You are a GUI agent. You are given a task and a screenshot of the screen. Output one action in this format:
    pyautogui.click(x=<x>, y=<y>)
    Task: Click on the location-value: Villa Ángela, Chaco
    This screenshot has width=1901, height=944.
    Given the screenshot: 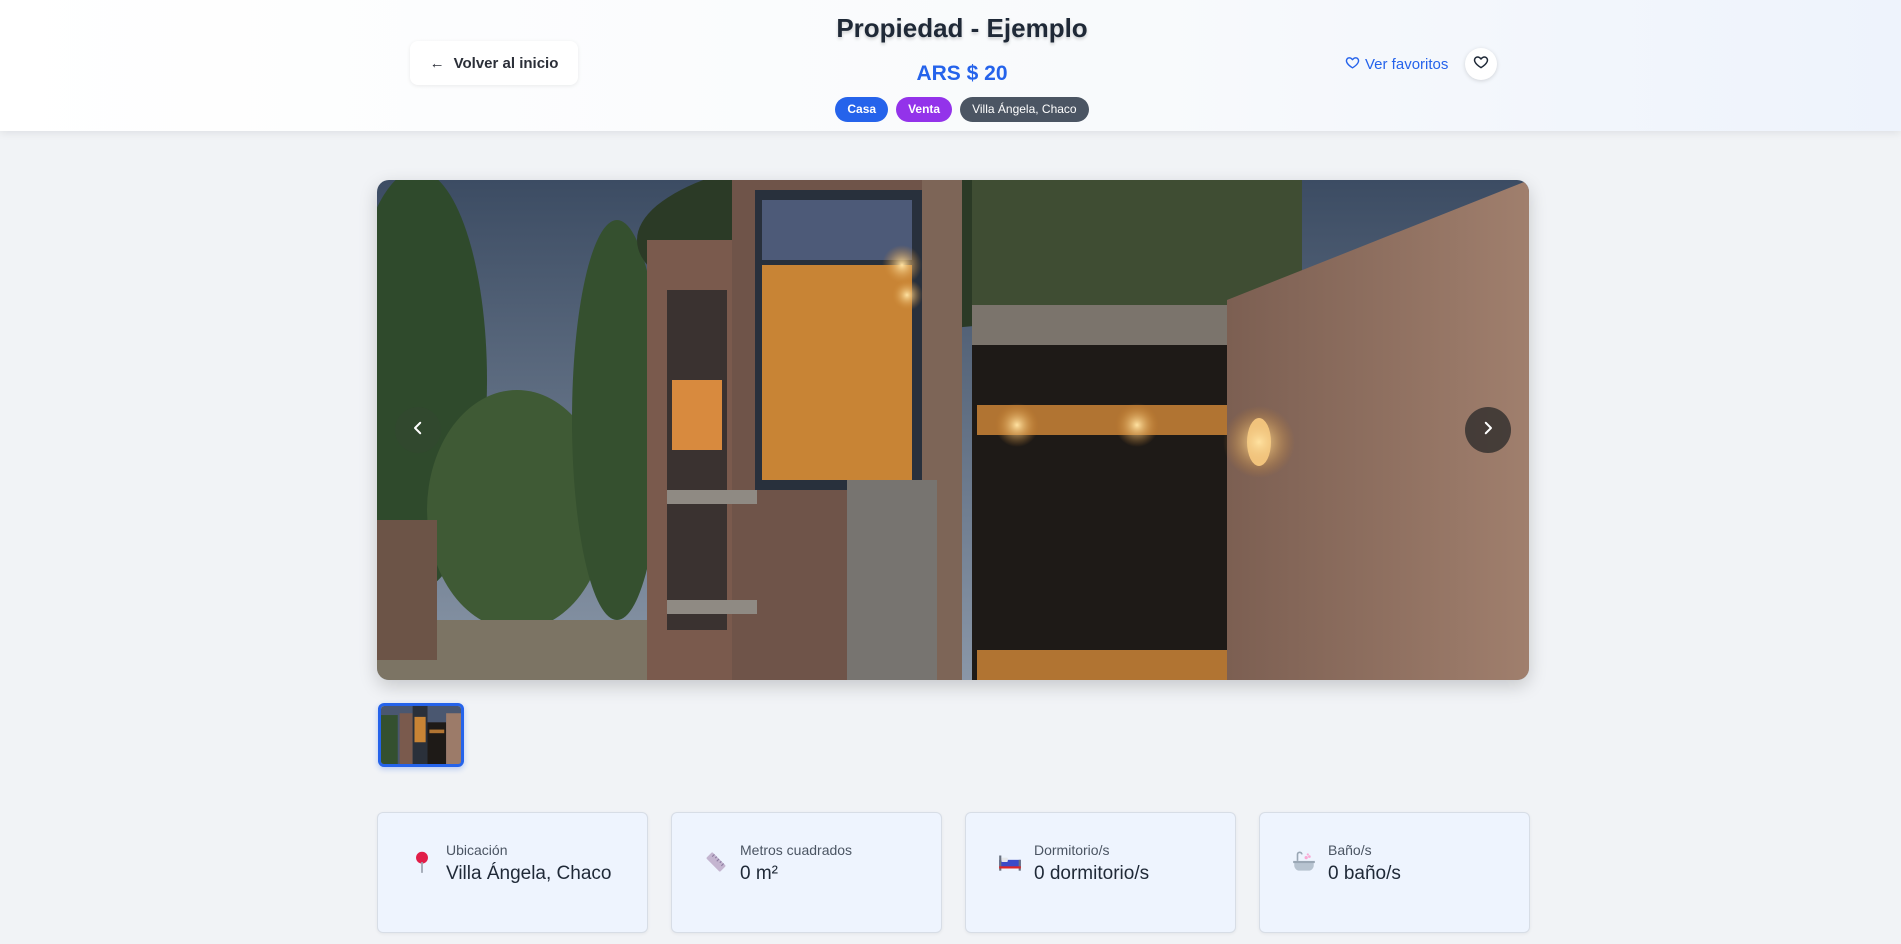 What is the action you would take?
    pyautogui.click(x=529, y=873)
    